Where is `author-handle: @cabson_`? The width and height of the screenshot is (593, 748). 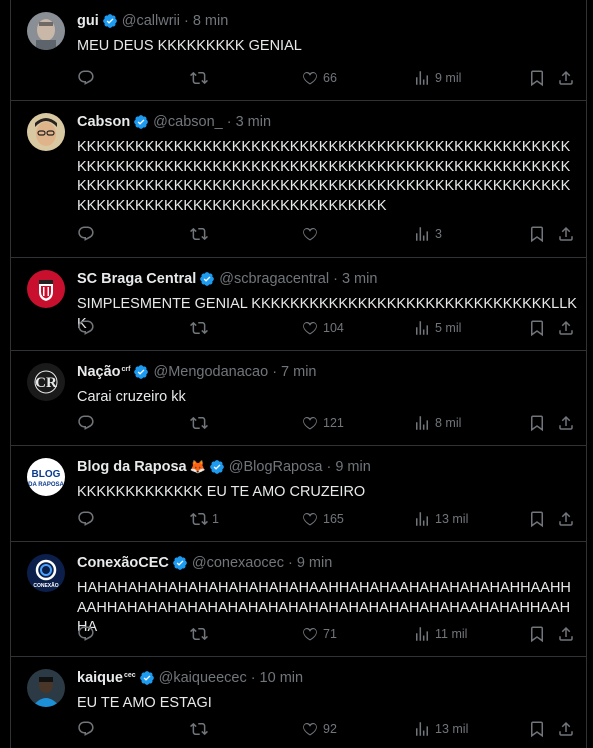
author-handle: @cabson_ is located at coordinates (188, 122).